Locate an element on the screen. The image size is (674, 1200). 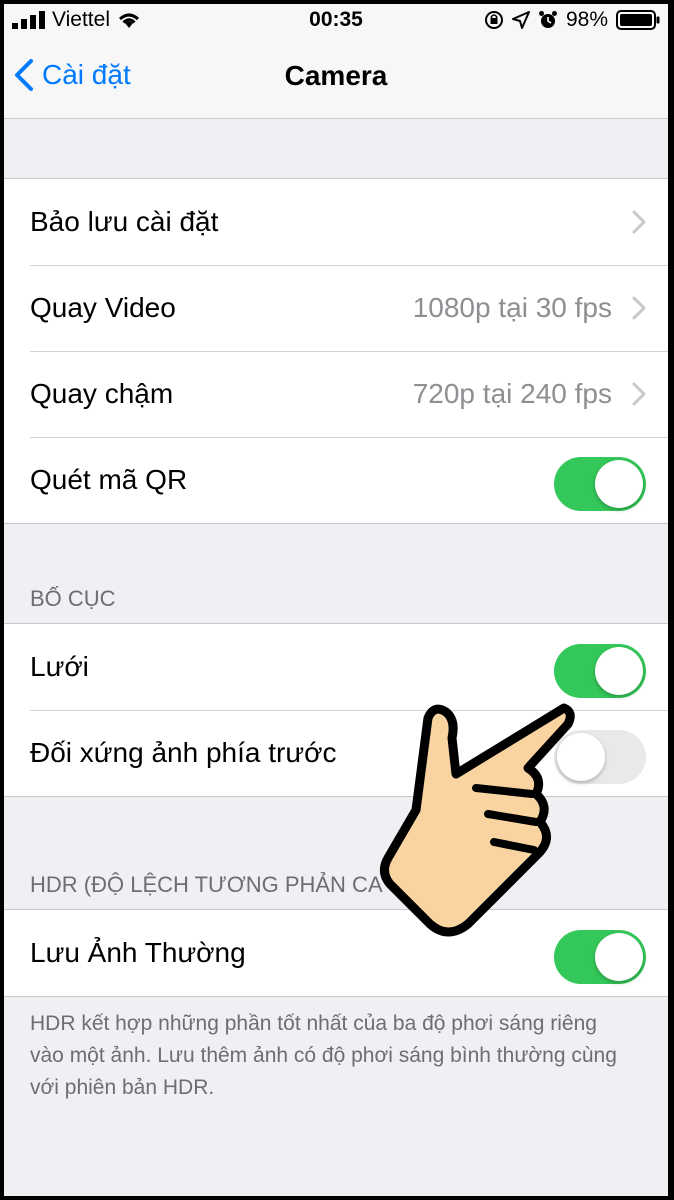
section-header-hdr: HDR (ĐỘ LỆCH TƯƠNG PHẢN CA is located at coordinates (206, 884).